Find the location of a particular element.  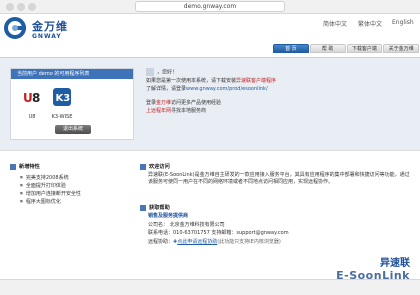

logo-chinese-text: 金万维 is located at coordinates (50, 26).